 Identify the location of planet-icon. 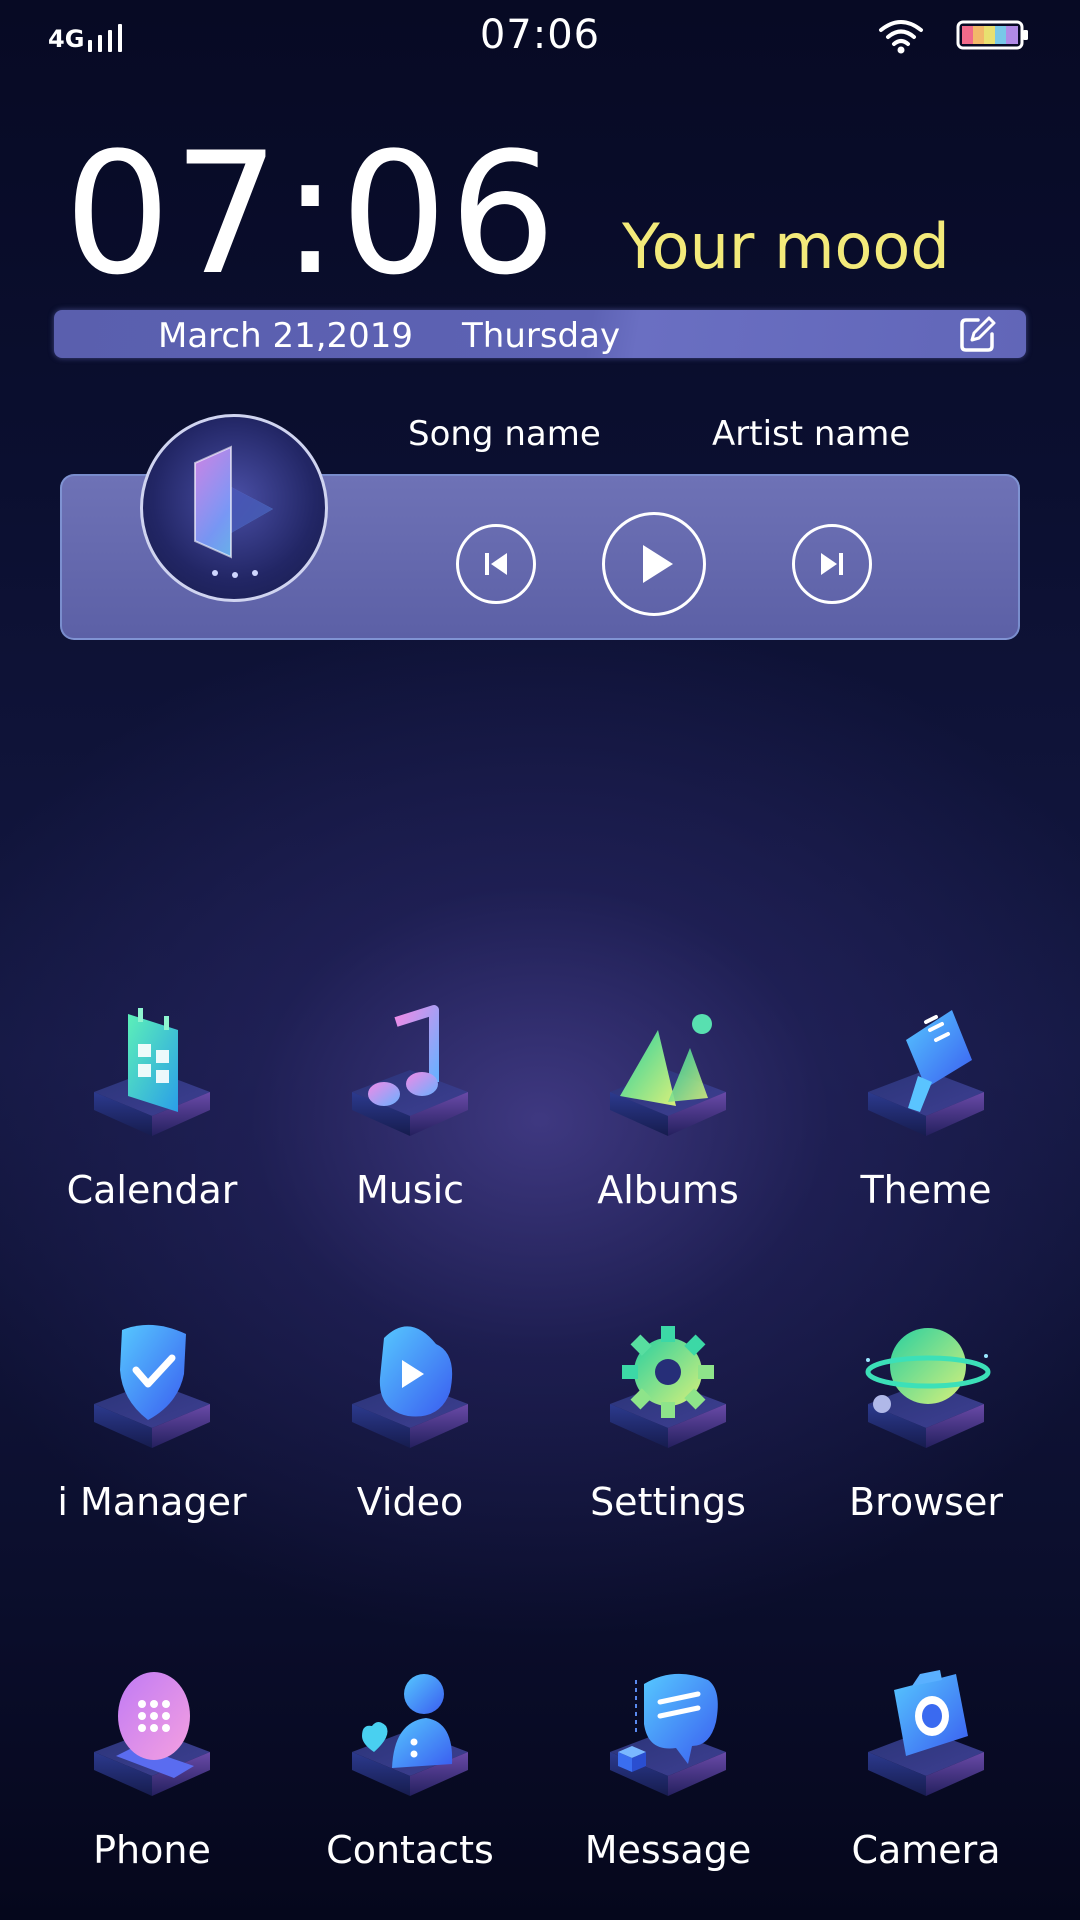
(928, 1388).